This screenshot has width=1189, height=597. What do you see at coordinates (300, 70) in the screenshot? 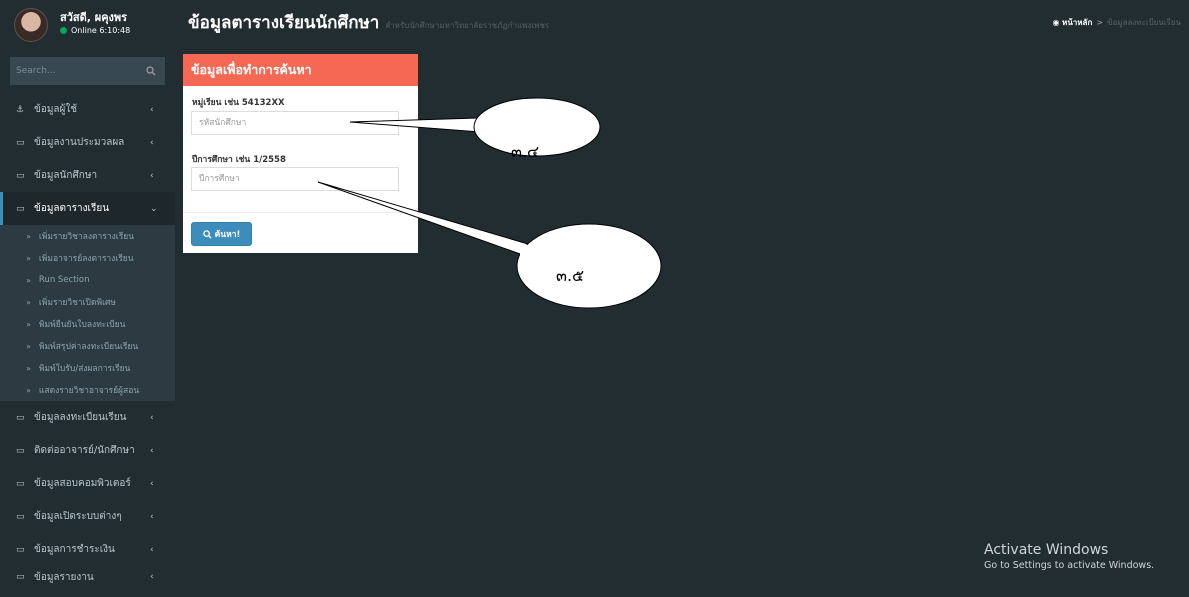
I see `search-form-title: ข้อมูลเพื่อทำการค้นหา` at bounding box center [300, 70].